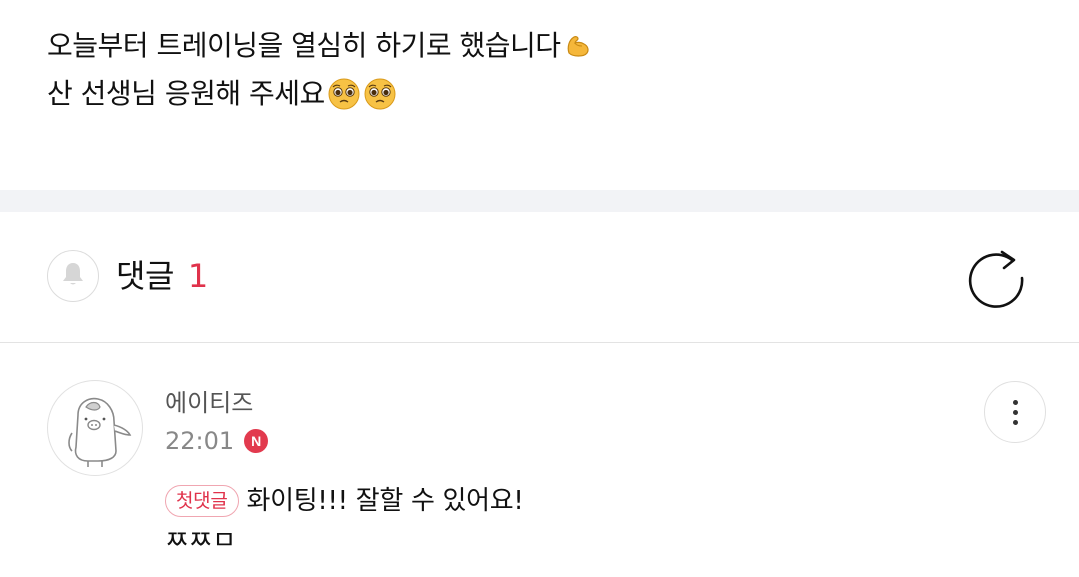 The height and width of the screenshot is (577, 1079). What do you see at coordinates (186, 93) in the screenshot?
I see `post-text-line-2: 산 선생님 응원해 주세요` at bounding box center [186, 93].